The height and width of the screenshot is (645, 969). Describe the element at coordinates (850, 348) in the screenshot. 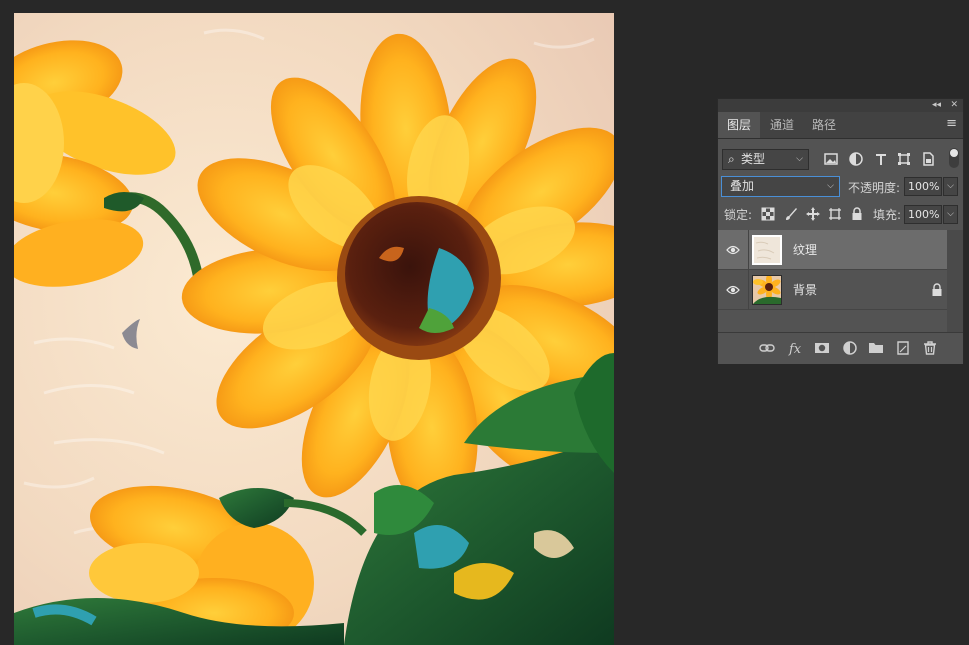

I see `adjustment-layer-icon` at that location.